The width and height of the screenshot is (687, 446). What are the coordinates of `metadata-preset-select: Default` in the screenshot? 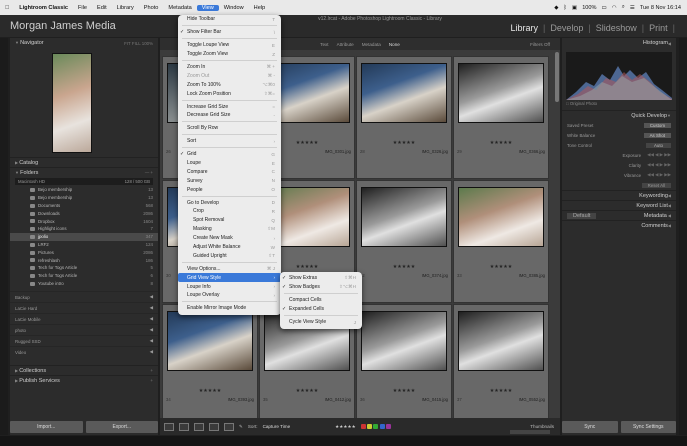 It's located at (582, 215).